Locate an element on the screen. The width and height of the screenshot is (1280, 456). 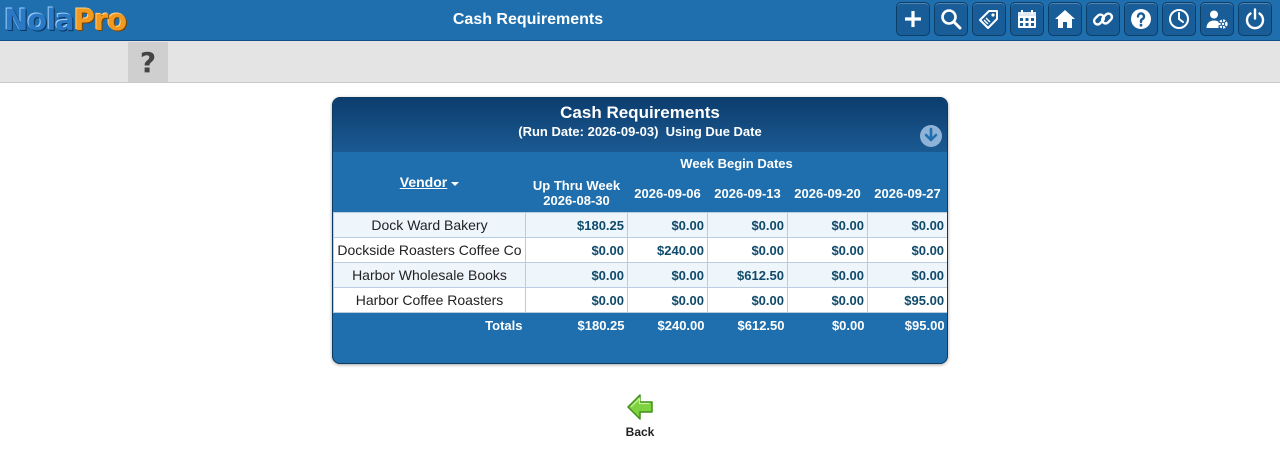
logo-part-1: Nola is located at coordinates (39, 20).